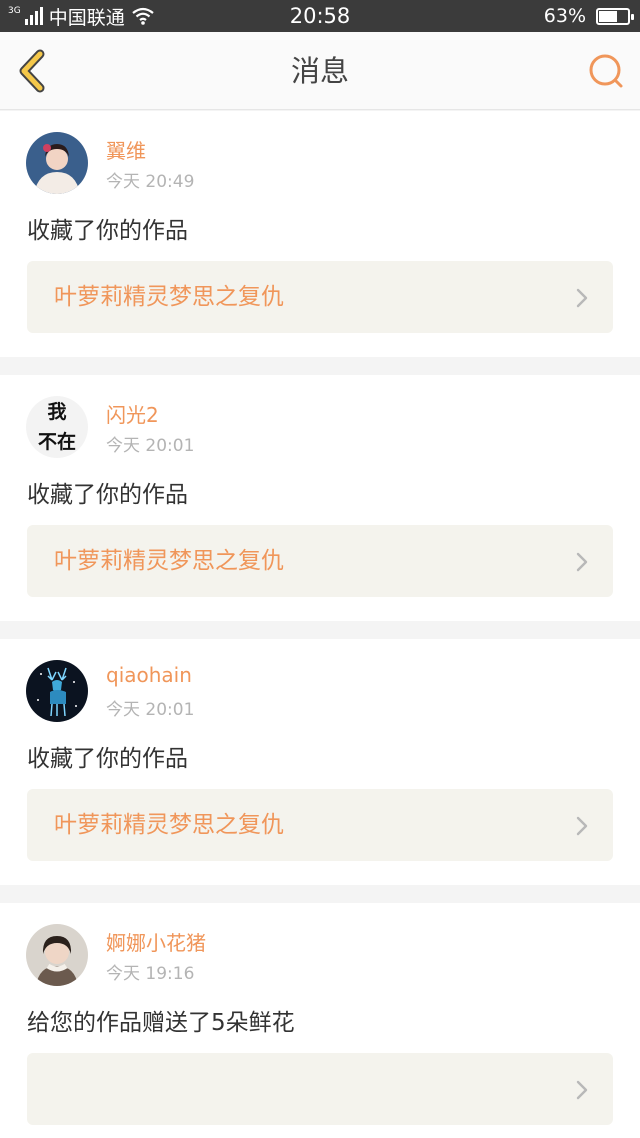 The height and width of the screenshot is (1138, 640). I want to click on username: 闪光2, so click(132, 413).